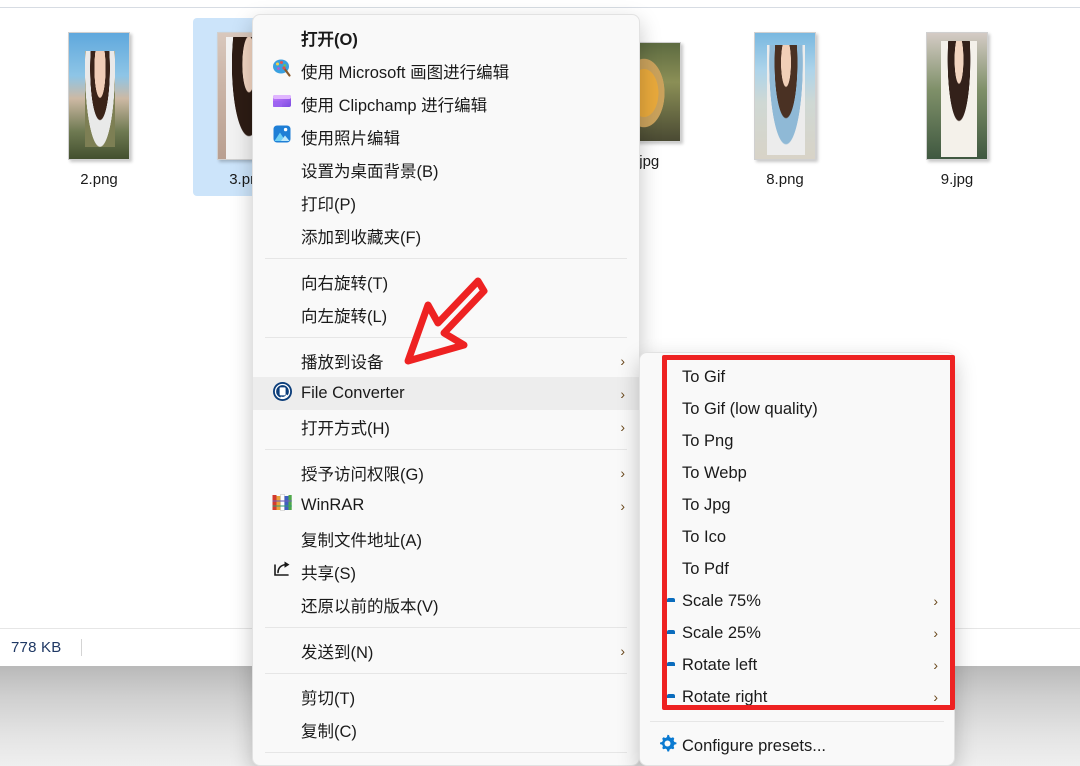 The height and width of the screenshot is (766, 1080). What do you see at coordinates (446, 650) in the screenshot?
I see `context-menu-item: 发送到(N) ›` at bounding box center [446, 650].